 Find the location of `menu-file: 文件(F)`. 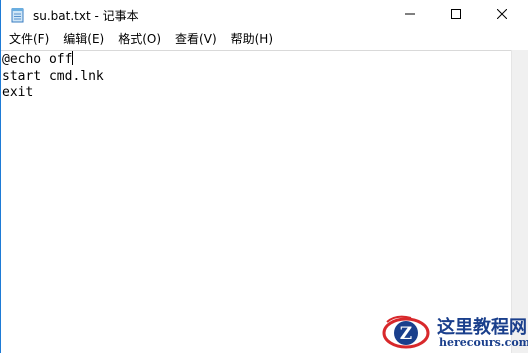

menu-file: 文件(F) is located at coordinates (28, 39).